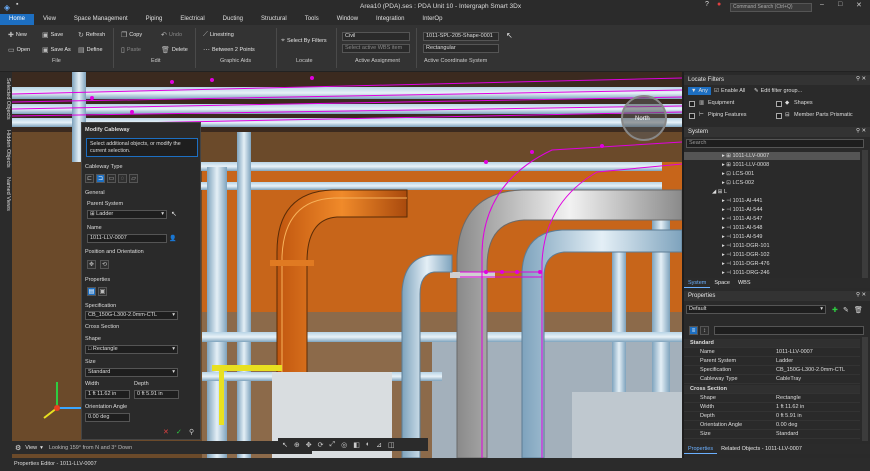 This screenshot has height=471, width=870. Describe the element at coordinates (775, 143) in the screenshot. I see `system-search-input: Search` at that location.